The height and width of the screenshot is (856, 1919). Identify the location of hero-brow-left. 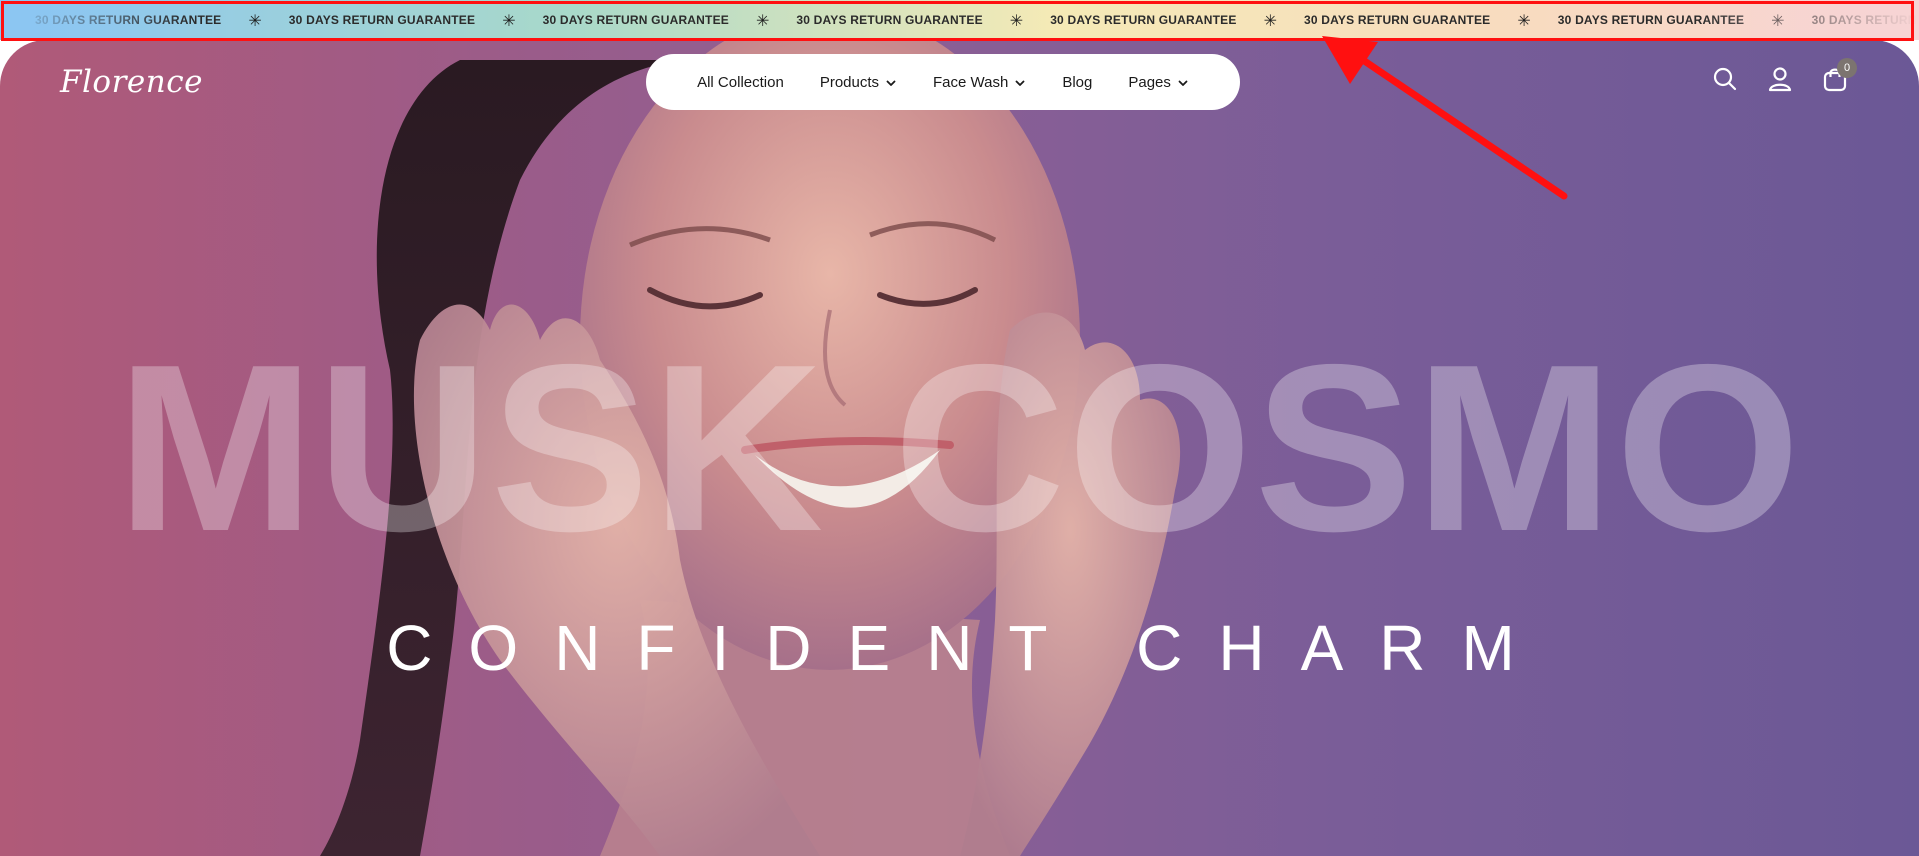
(700, 237).